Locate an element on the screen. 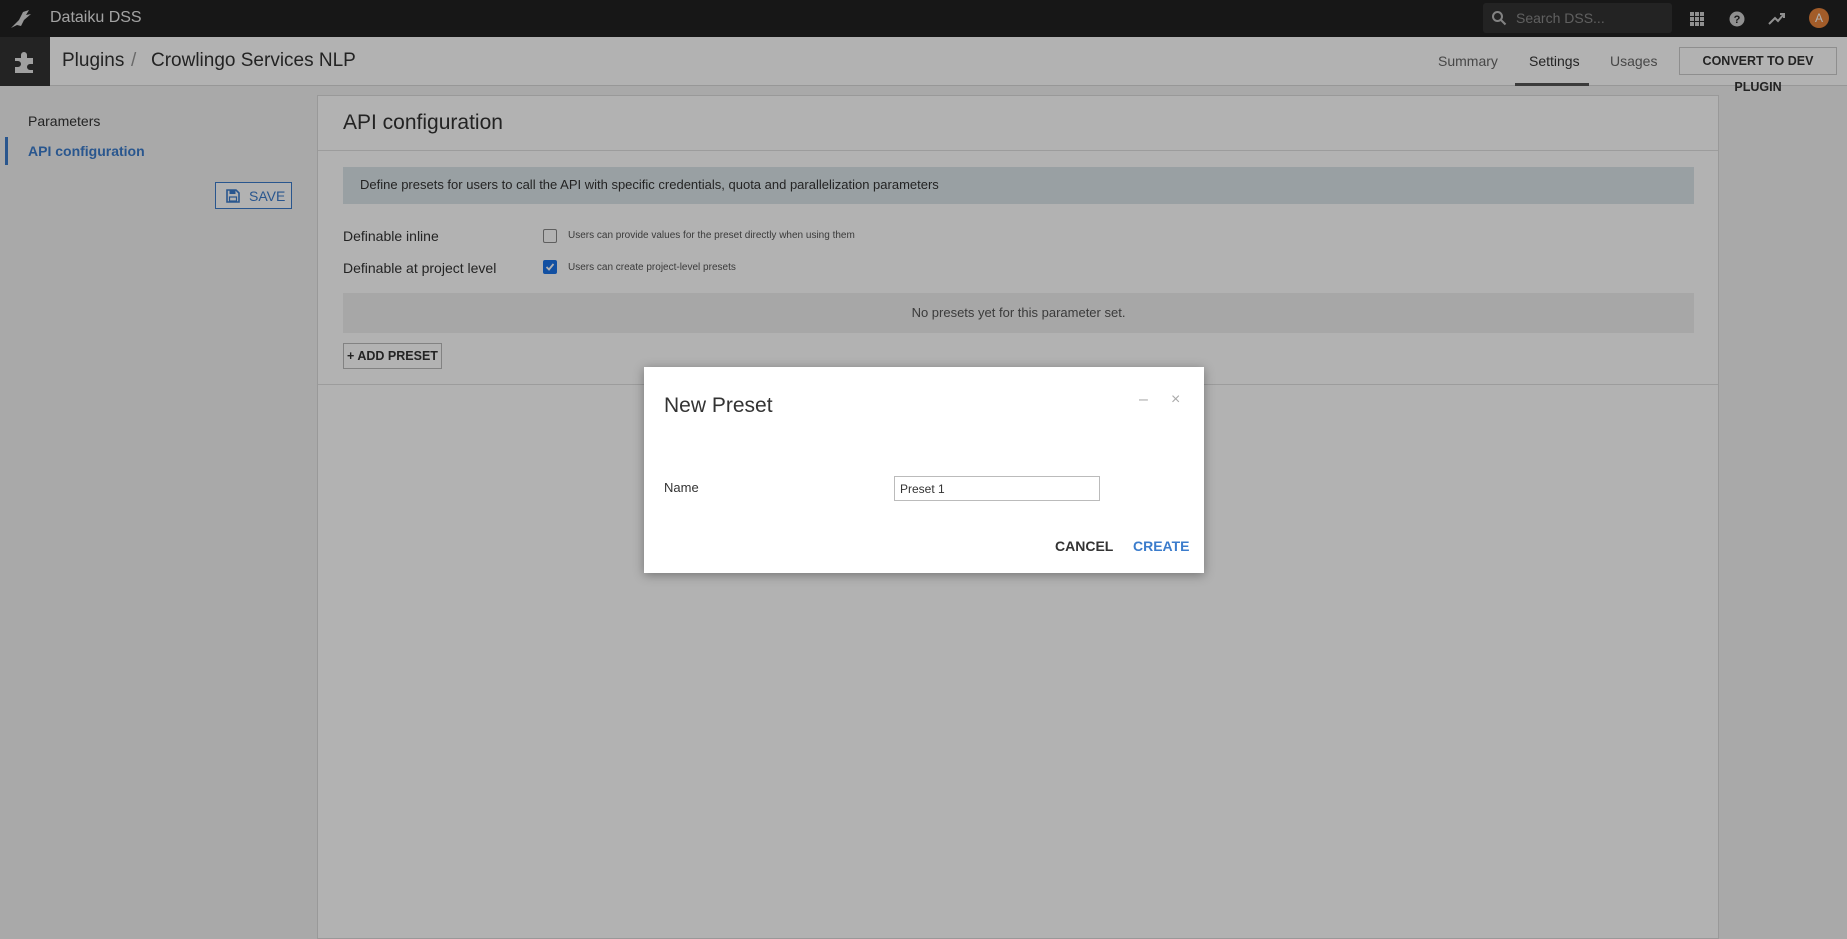 This screenshot has width=1847, height=939. cancel-button: CANCEL is located at coordinates (1084, 546).